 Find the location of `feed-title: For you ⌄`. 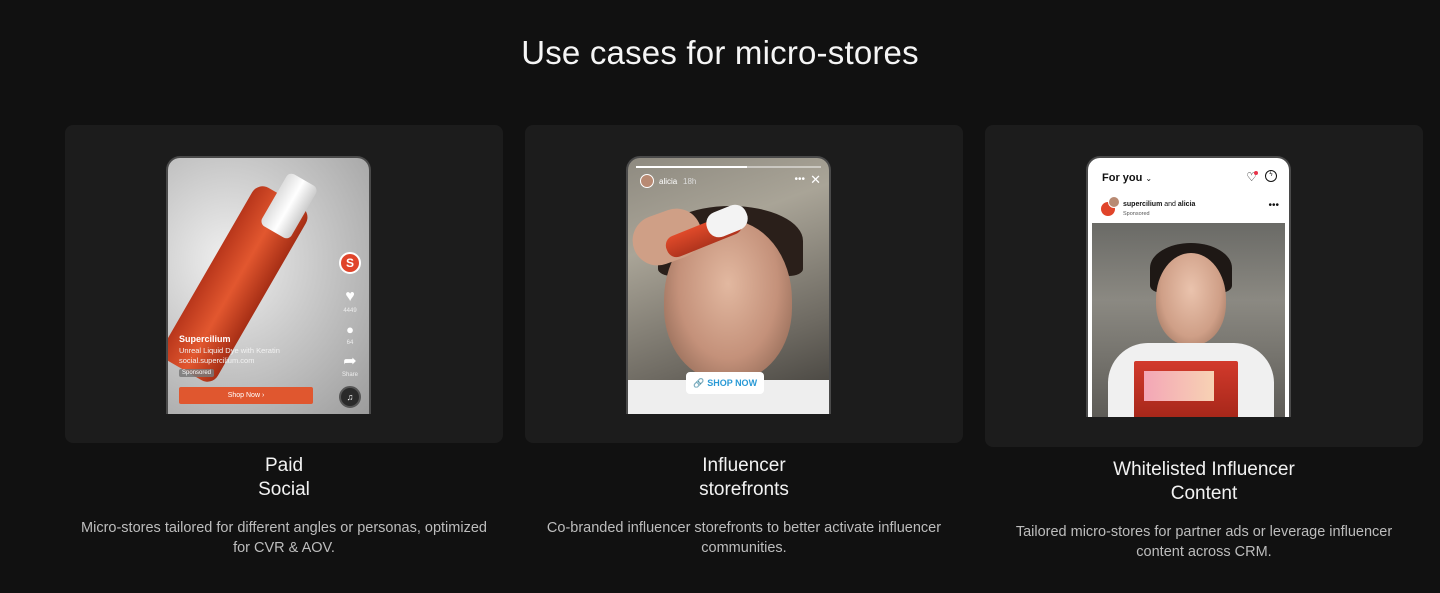

feed-title: For you ⌄ is located at coordinates (1127, 178).